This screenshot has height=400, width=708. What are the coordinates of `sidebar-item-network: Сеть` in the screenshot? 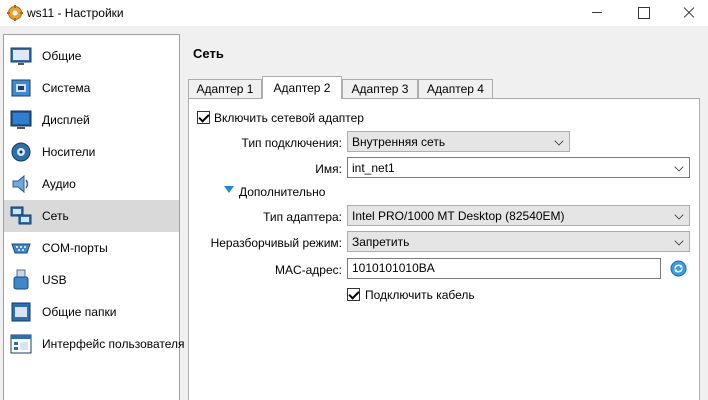 It's located at (91, 216).